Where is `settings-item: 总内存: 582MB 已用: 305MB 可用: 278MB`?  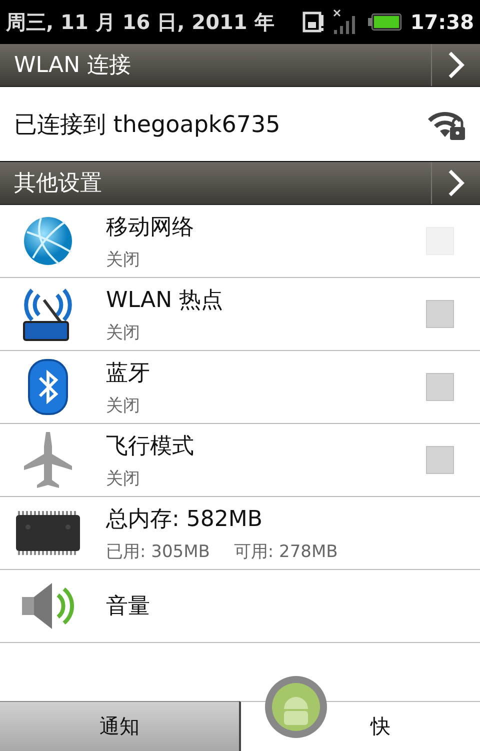 settings-item: 总内存: 582MB 已用: 305MB 可用: 278MB is located at coordinates (240, 533).